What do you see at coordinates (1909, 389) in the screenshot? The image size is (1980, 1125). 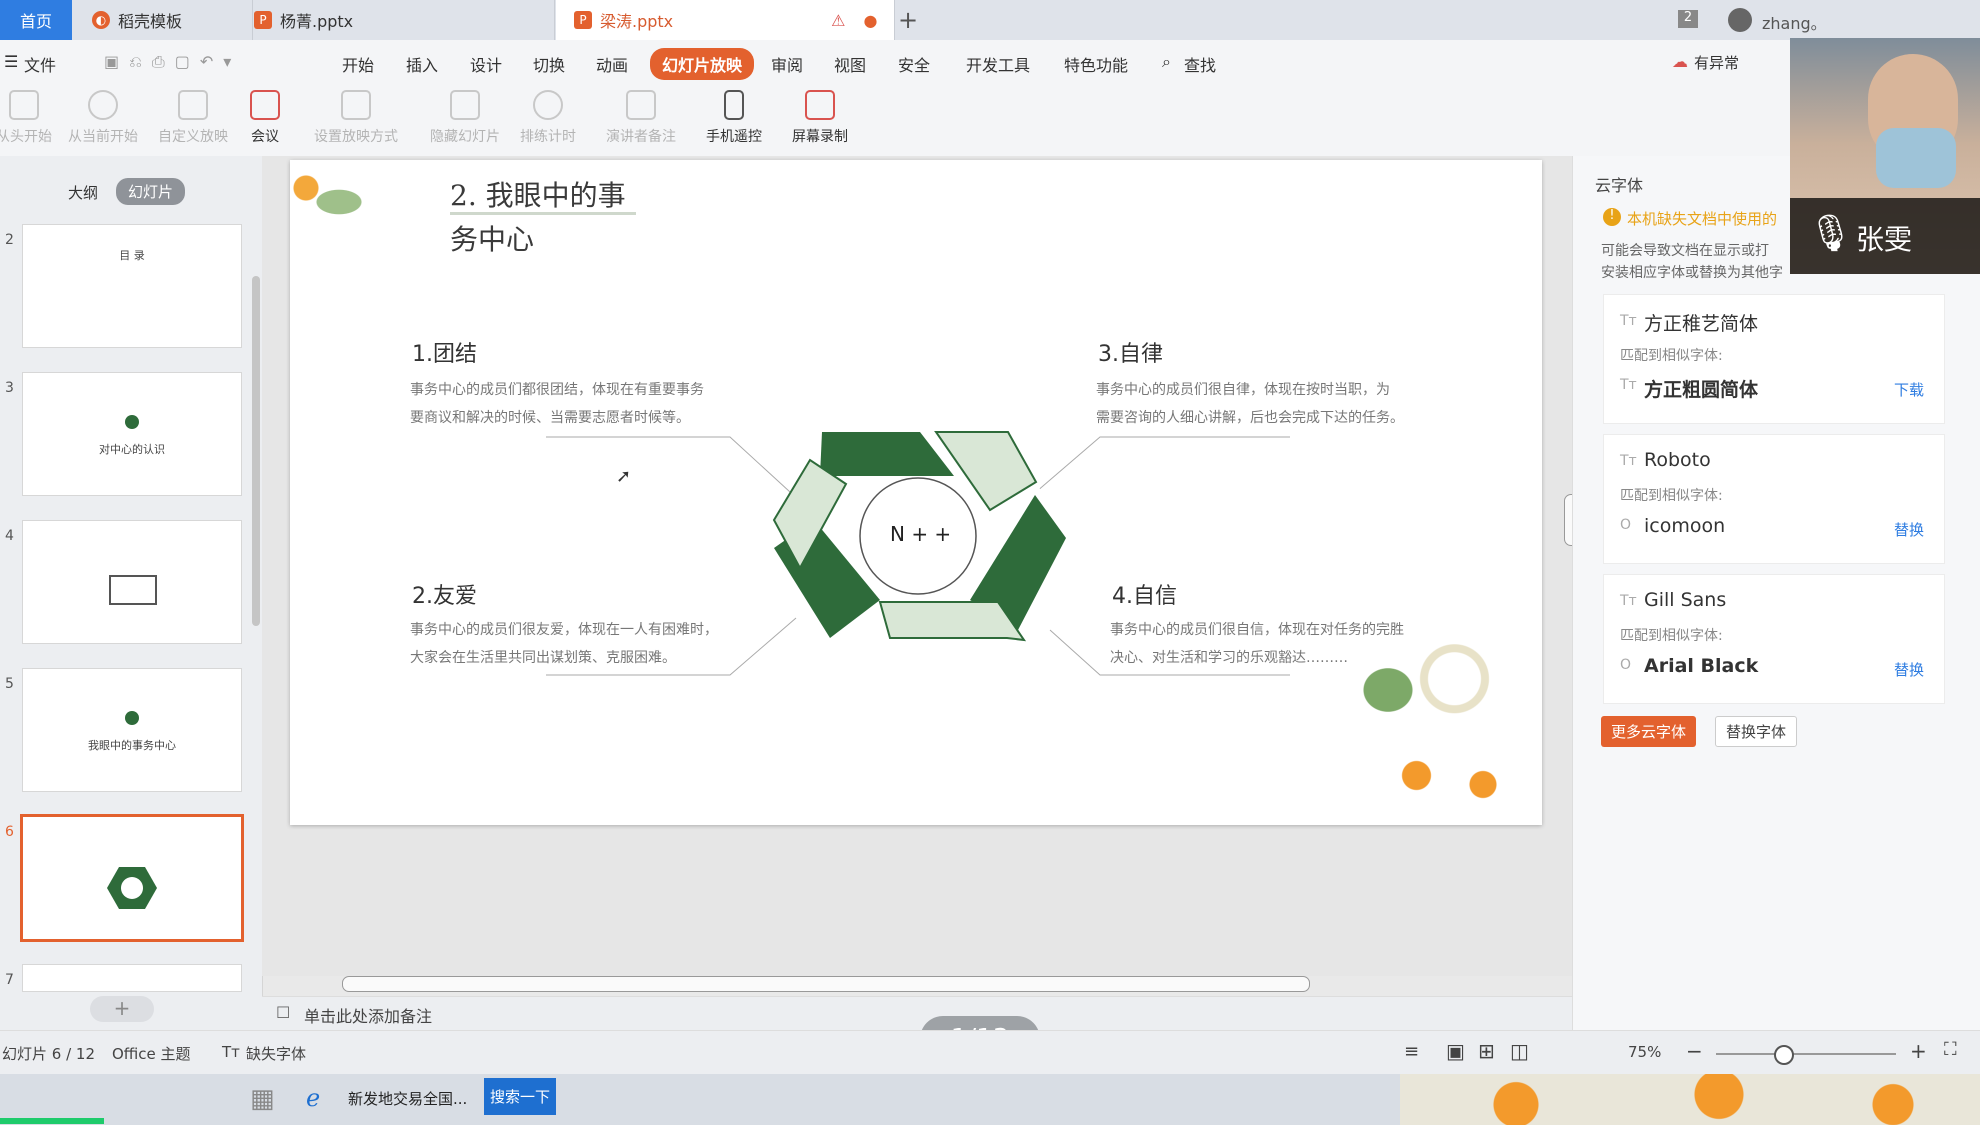 I see `download-font-link: 下载` at bounding box center [1909, 389].